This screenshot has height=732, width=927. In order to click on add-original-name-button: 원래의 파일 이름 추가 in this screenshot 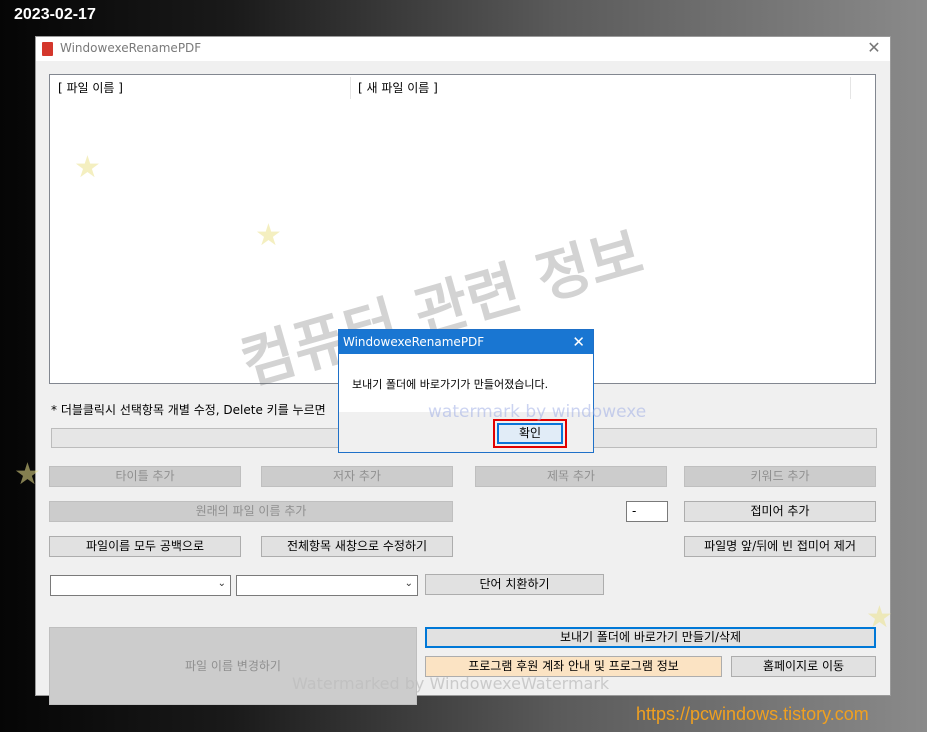, I will do `click(251, 511)`.